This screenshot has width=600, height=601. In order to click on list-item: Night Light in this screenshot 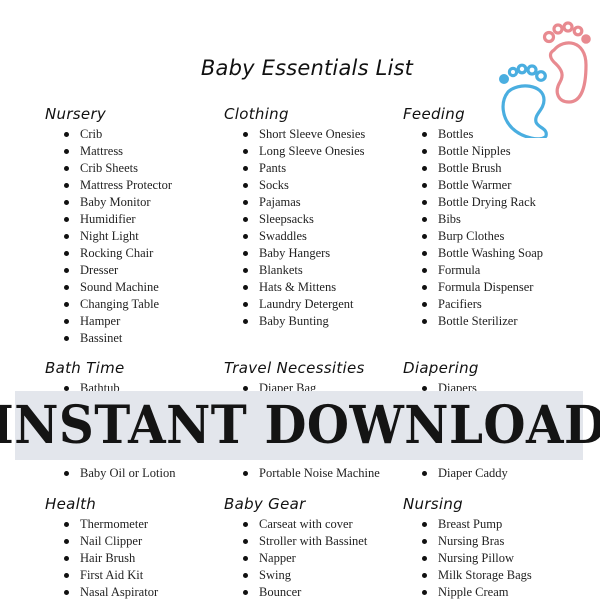, I will do `click(108, 236)`.